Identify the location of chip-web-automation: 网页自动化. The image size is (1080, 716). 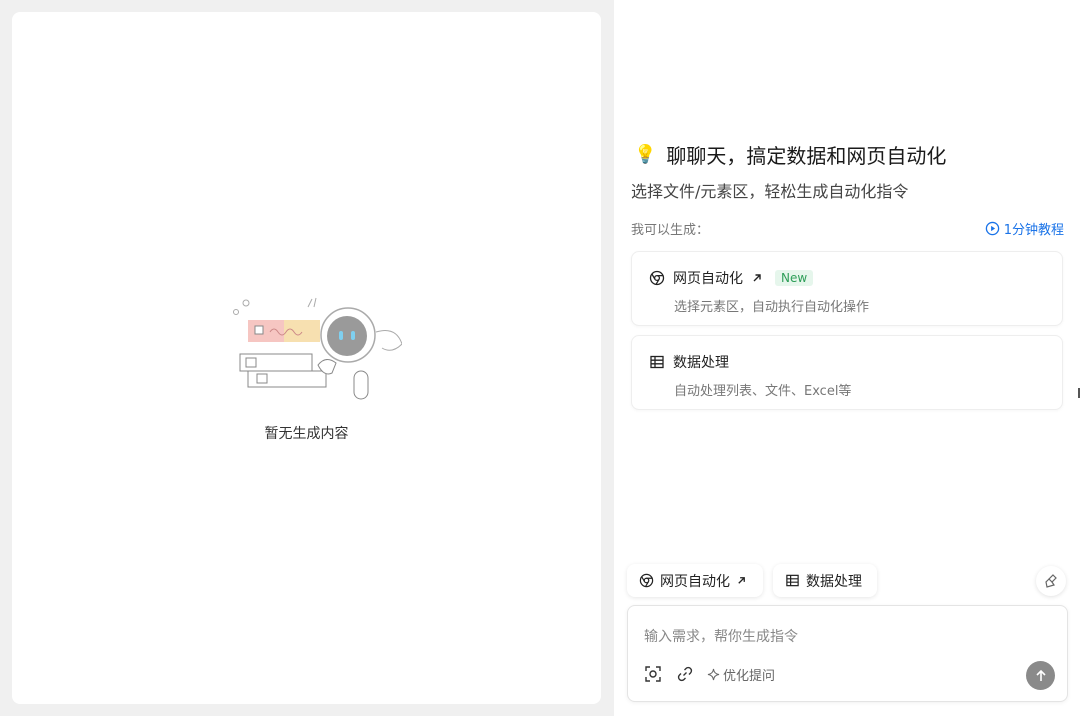
(695, 580).